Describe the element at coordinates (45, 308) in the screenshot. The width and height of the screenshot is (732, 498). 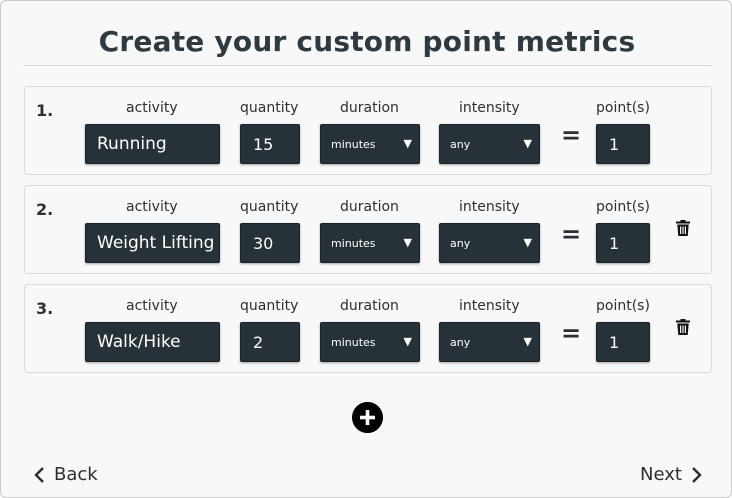
I see `row-number: 3.` at that location.